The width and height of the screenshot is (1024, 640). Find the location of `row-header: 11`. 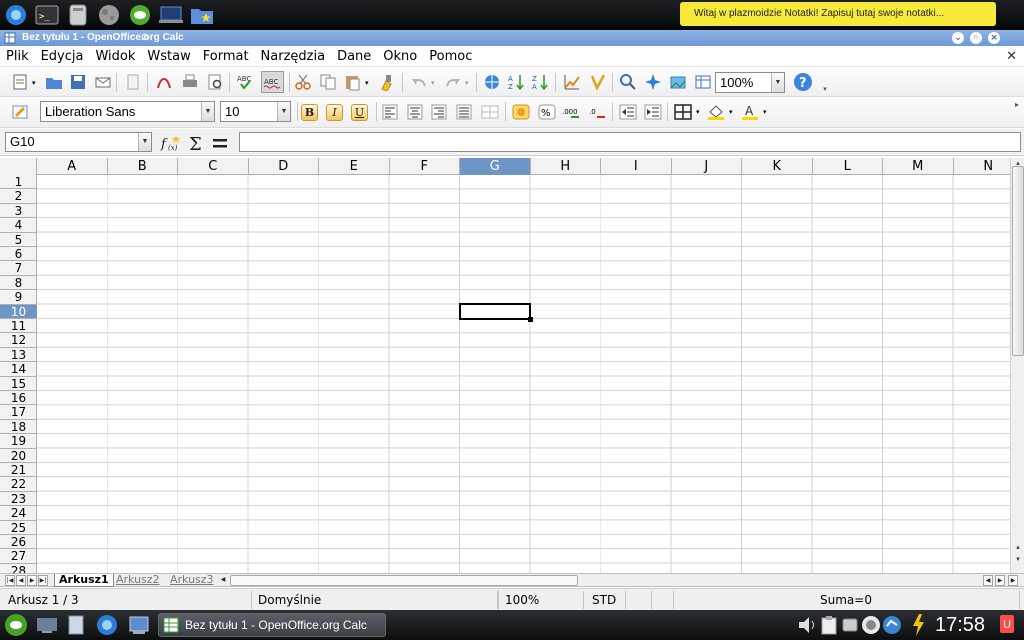

row-header: 11 is located at coordinates (18, 326).